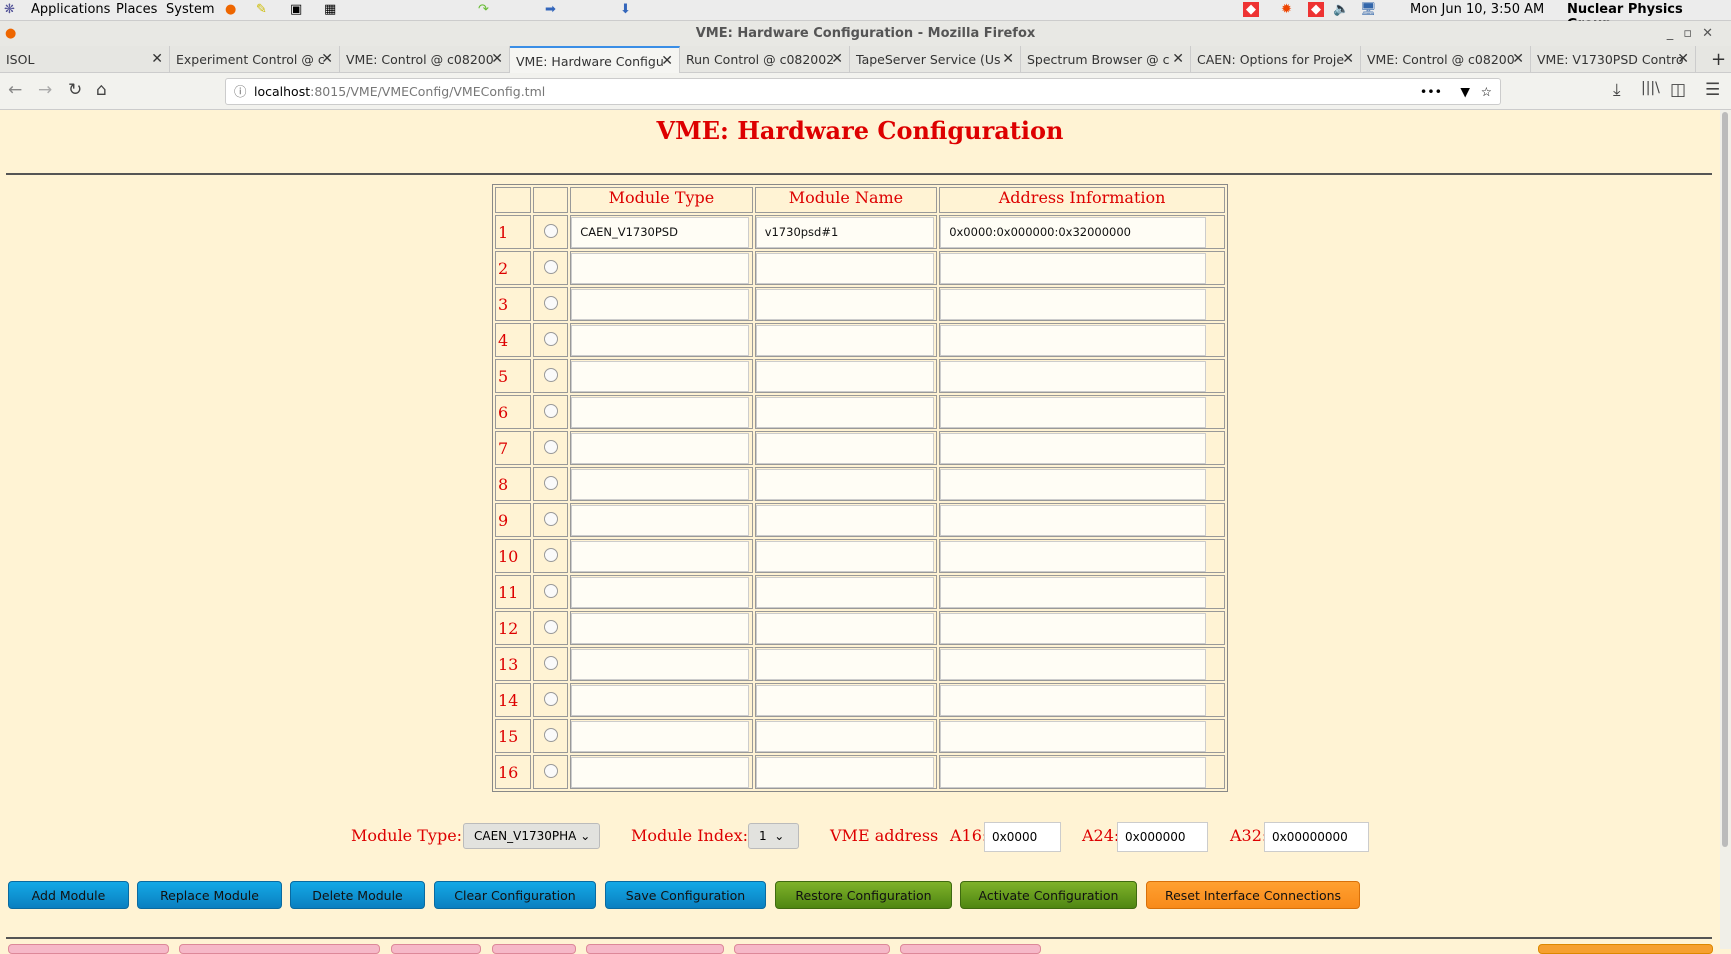 This screenshot has width=1731, height=954. I want to click on clock: Mon Jun 10, 3:50 AM, so click(1477, 9).